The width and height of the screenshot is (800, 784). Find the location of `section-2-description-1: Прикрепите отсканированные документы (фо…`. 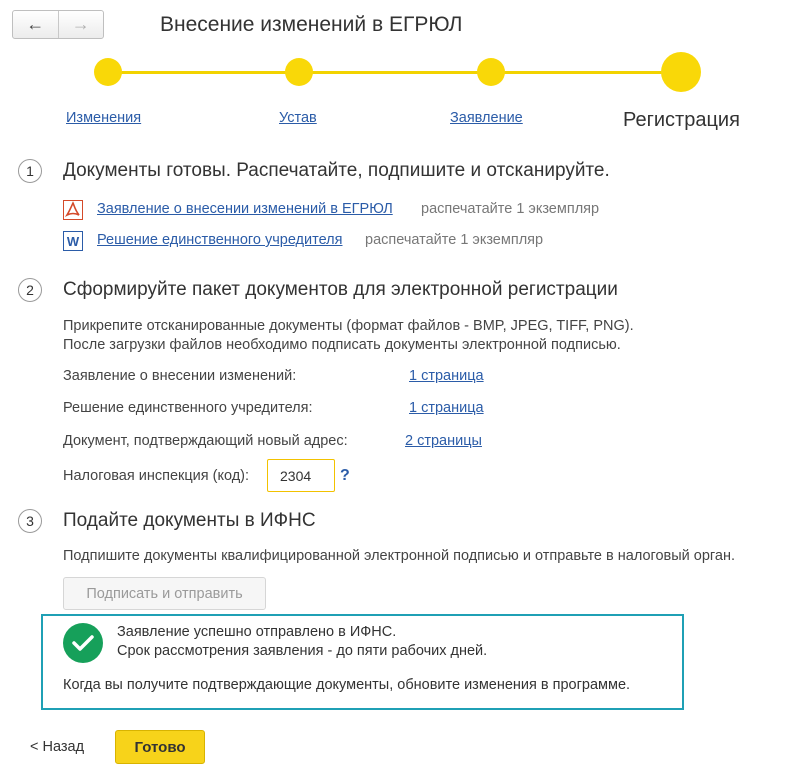

section-2-description-1: Прикрепите отсканированные документы (фо… is located at coordinates (348, 326).